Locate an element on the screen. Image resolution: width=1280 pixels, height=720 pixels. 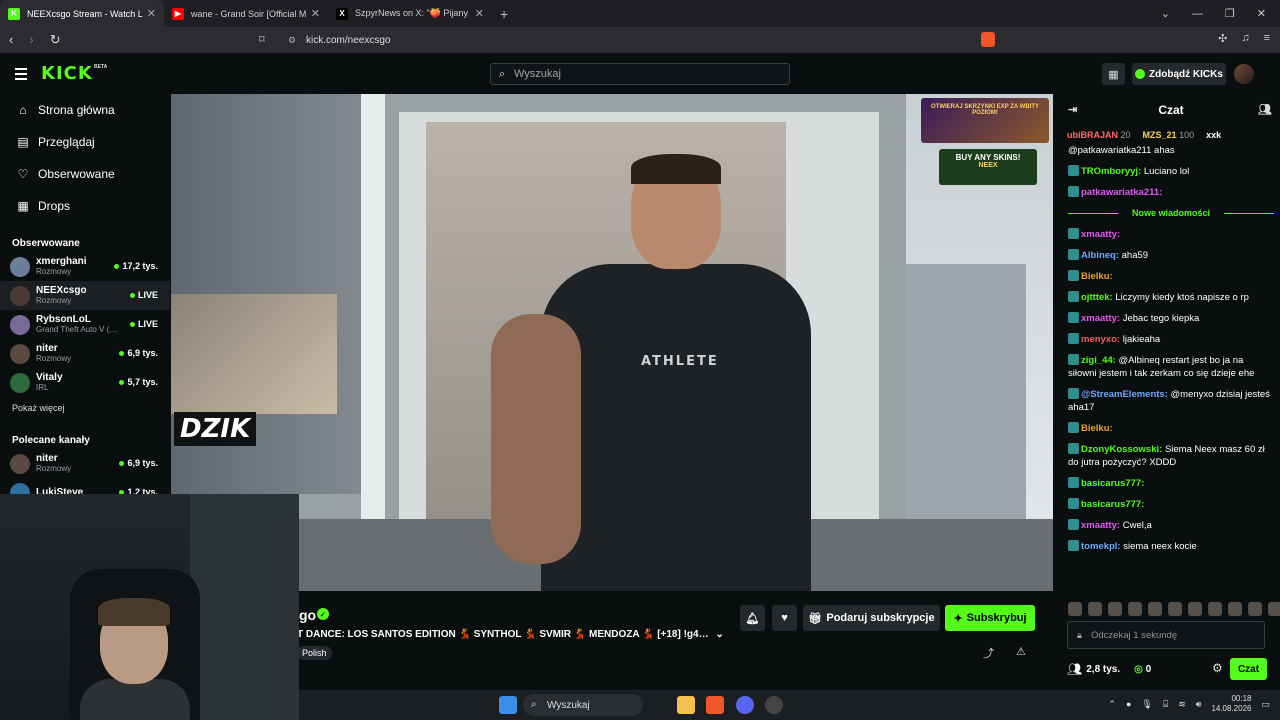
extensions-icon: ✣ is located at coordinates (1222, 38).